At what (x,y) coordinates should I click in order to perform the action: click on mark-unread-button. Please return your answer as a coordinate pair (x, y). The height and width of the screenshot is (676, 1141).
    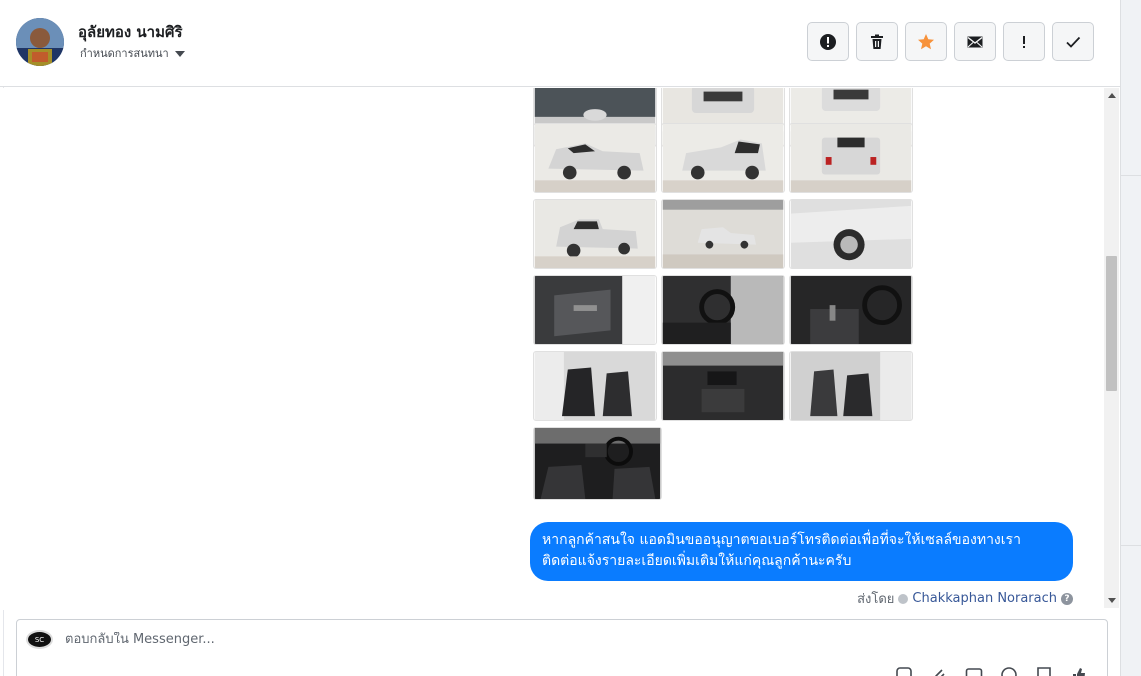
    Looking at the image, I should click on (975, 41).